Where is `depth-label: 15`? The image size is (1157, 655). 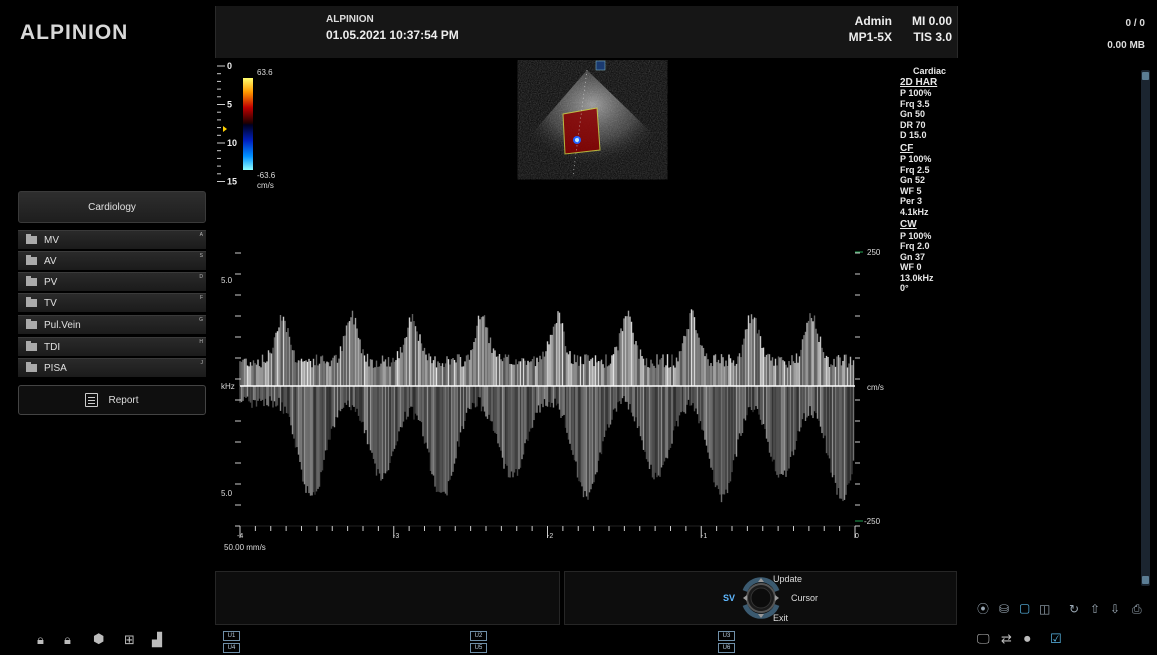
depth-label: 15 is located at coordinates (232, 182).